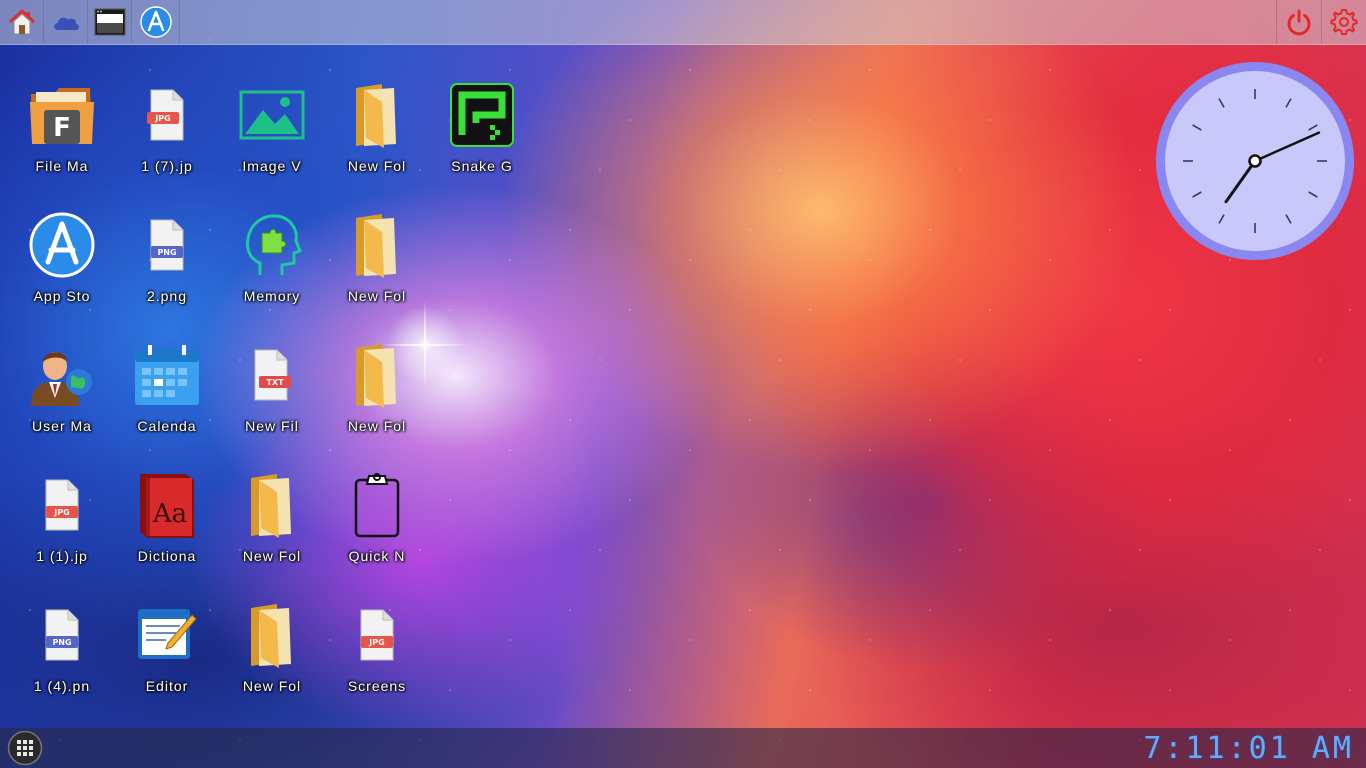  I want to click on desktop-icon-snake-game: Snake G, so click(482, 130).